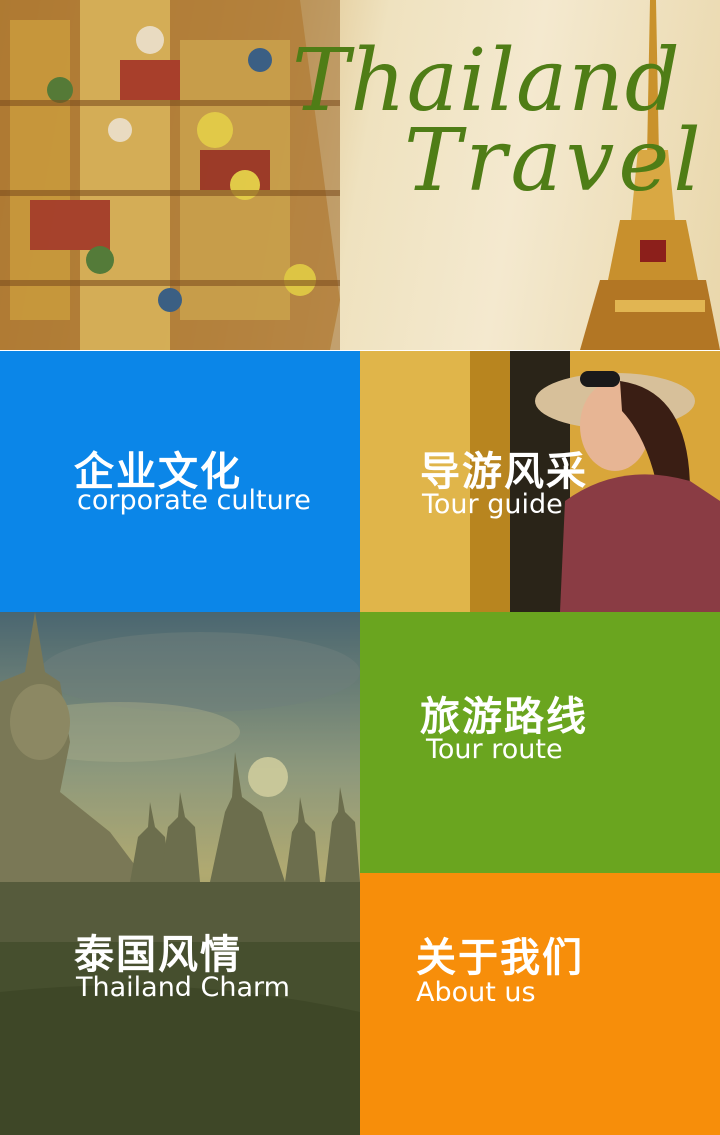 This screenshot has height=1135, width=720. Describe the element at coordinates (494, 749) in the screenshot. I see `tile-title-en: Tour route` at that location.